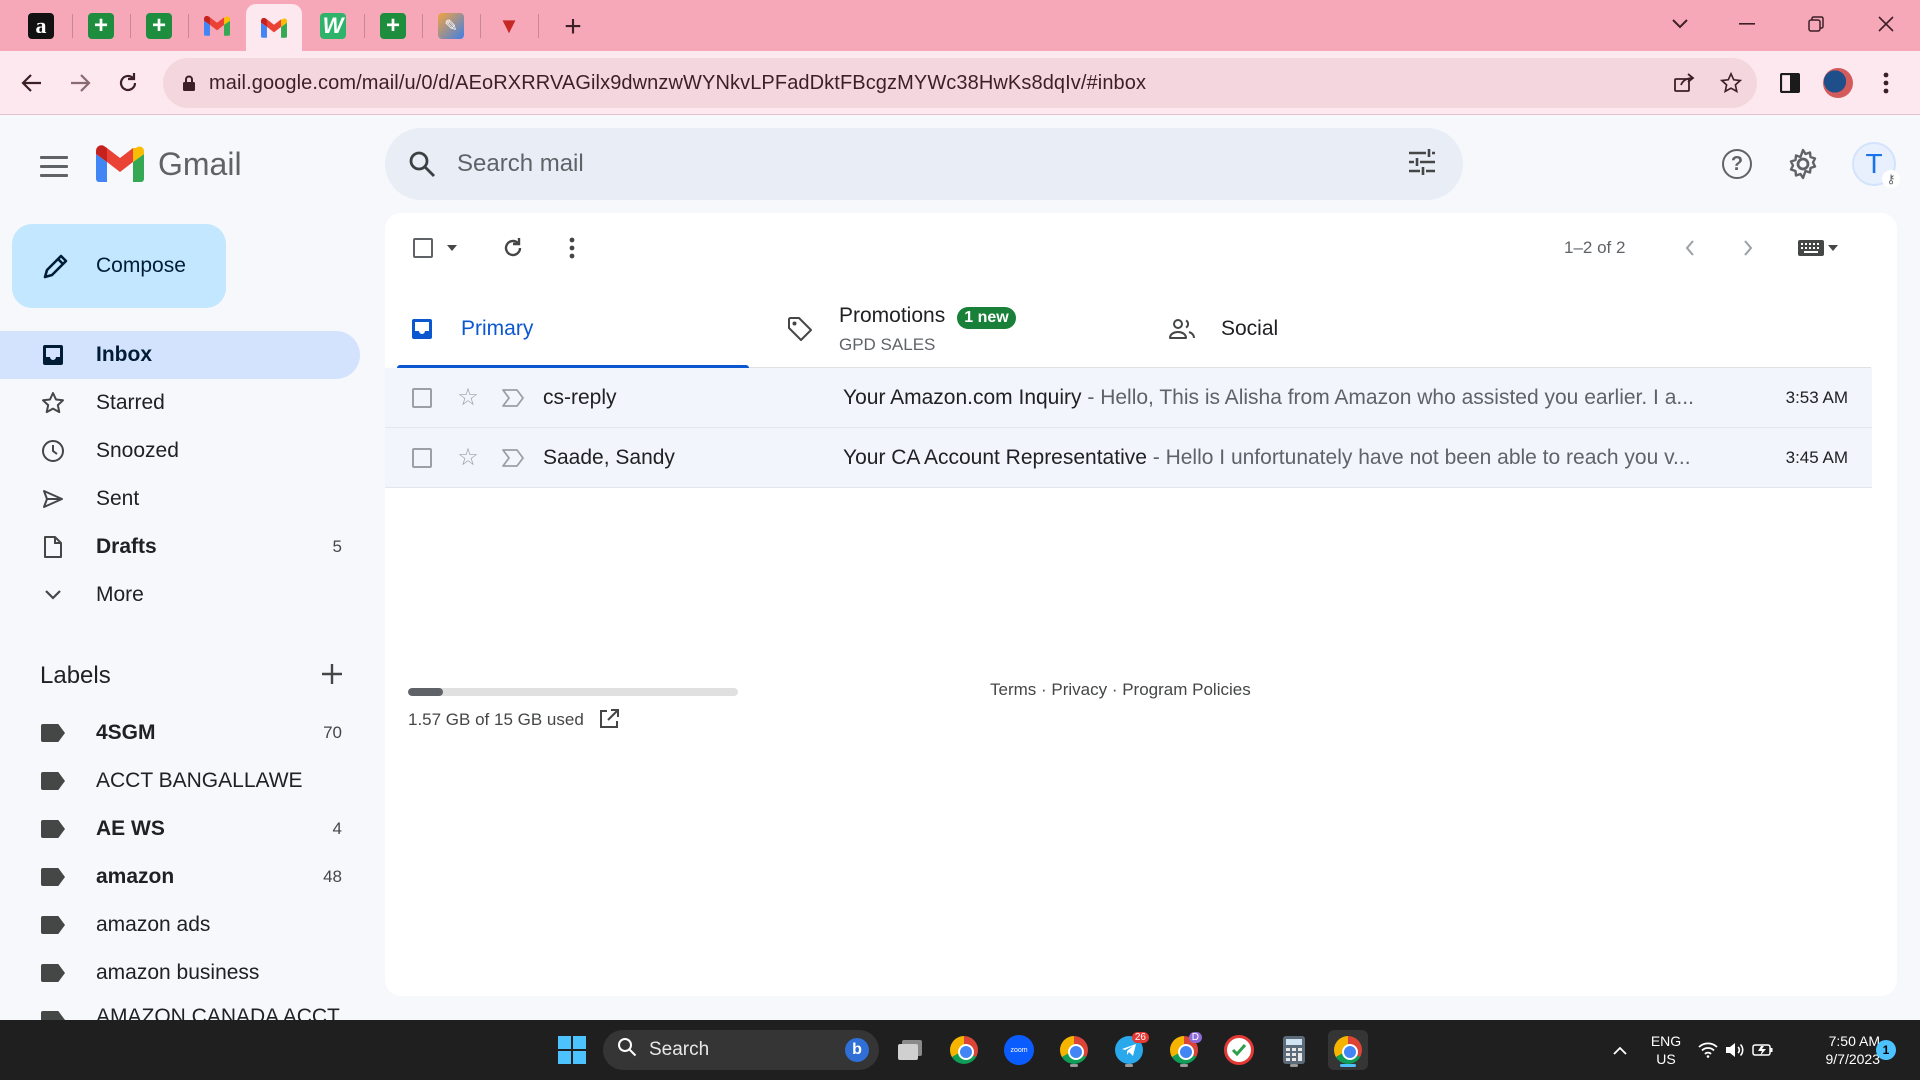 The width and height of the screenshot is (1920, 1080). What do you see at coordinates (573, 329) in the screenshot?
I see `tab-primary: Primary` at bounding box center [573, 329].